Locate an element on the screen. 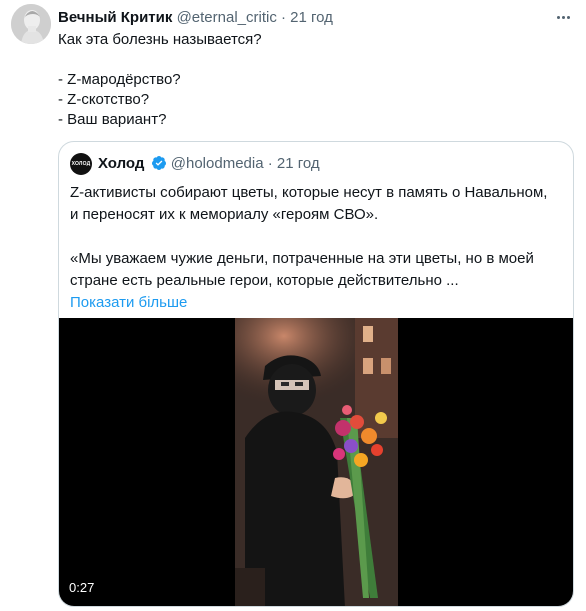 The width and height of the screenshot is (586, 611). tweet-text-line: - Z-мародёрство? is located at coordinates (119, 79).